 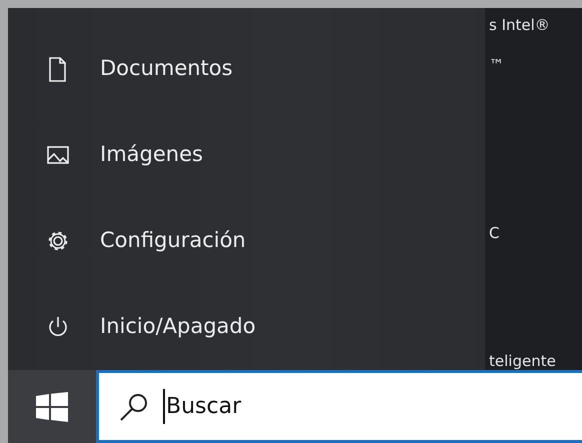 I want to click on search-box: Buscar, so click(x=339, y=406).